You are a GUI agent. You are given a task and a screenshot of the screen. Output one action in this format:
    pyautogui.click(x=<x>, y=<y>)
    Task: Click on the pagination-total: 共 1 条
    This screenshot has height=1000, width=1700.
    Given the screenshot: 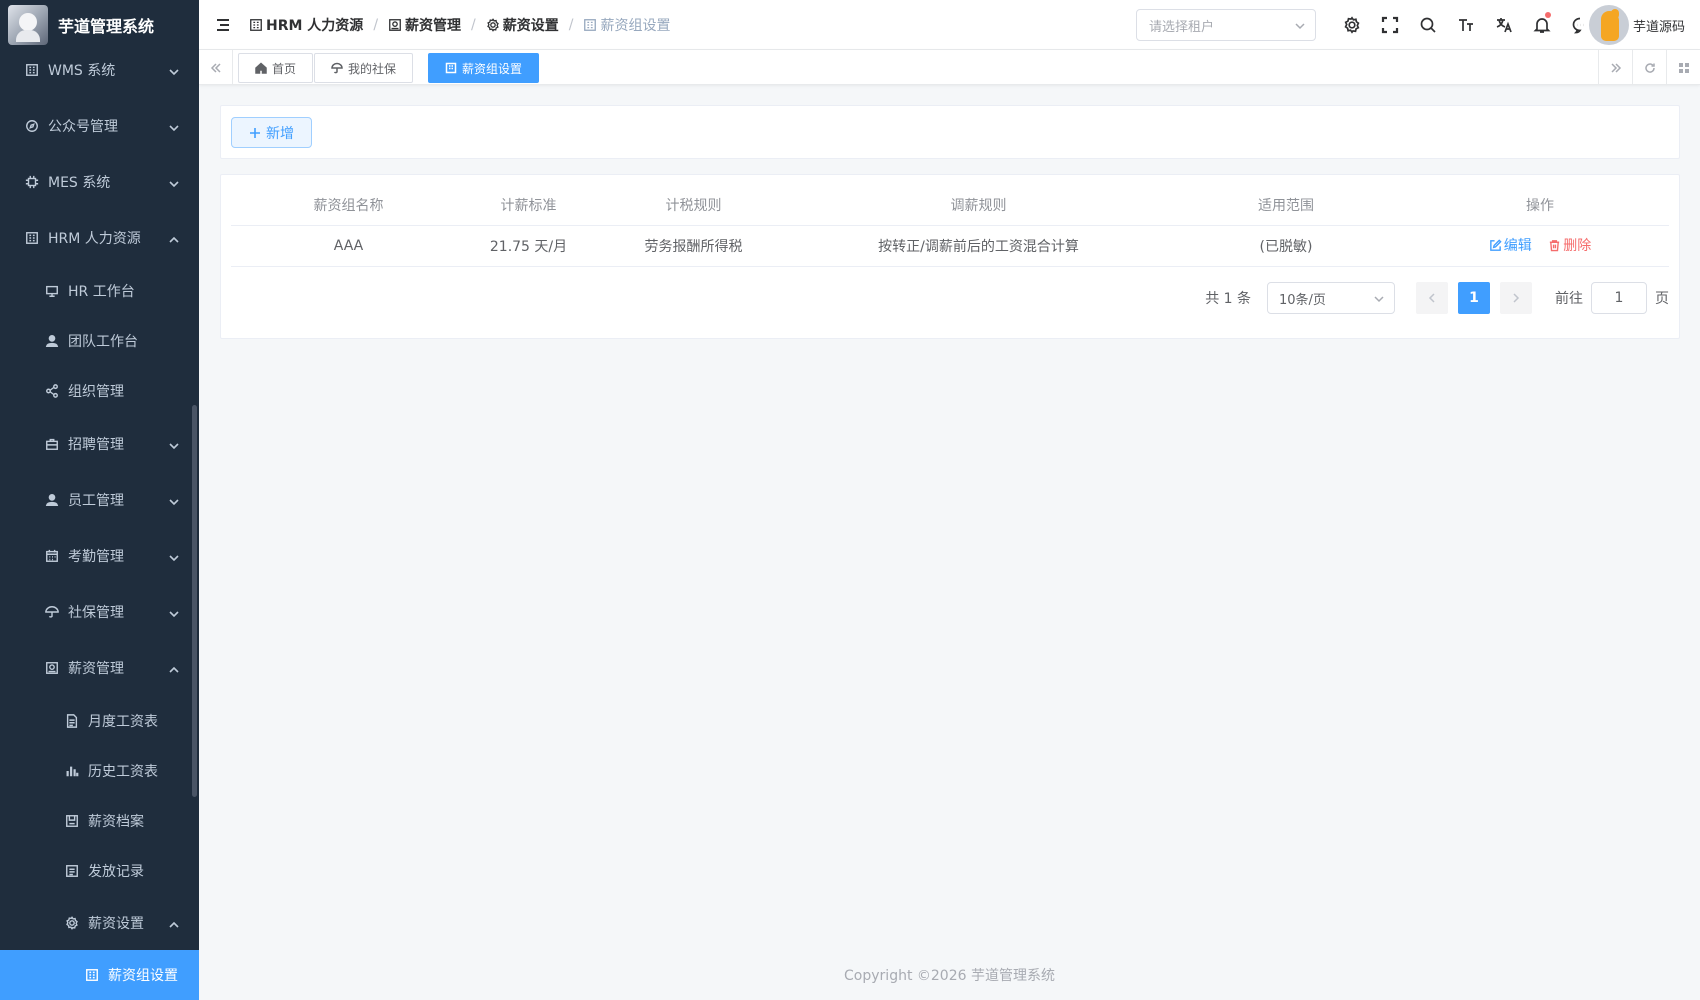 What is the action you would take?
    pyautogui.click(x=1228, y=299)
    